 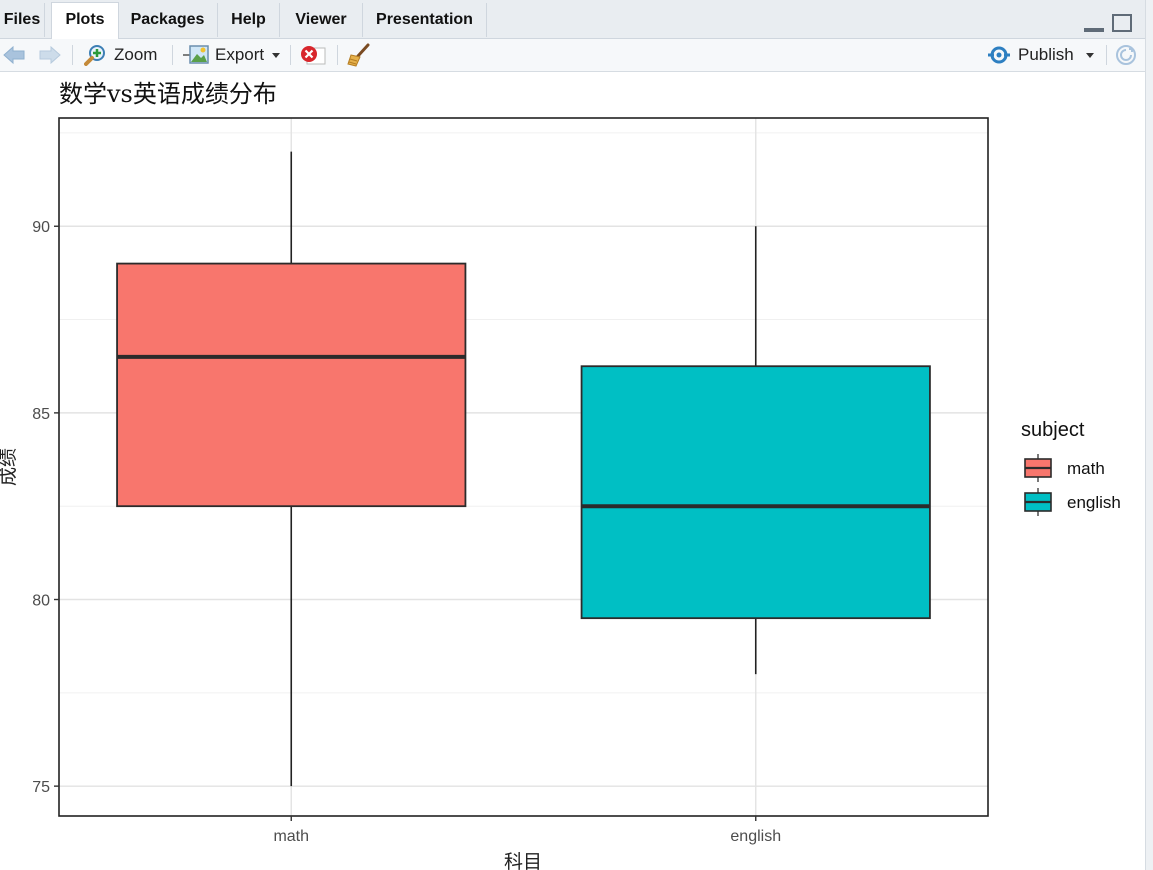 I want to click on legend: subject math english, so click(x=1071, y=467).